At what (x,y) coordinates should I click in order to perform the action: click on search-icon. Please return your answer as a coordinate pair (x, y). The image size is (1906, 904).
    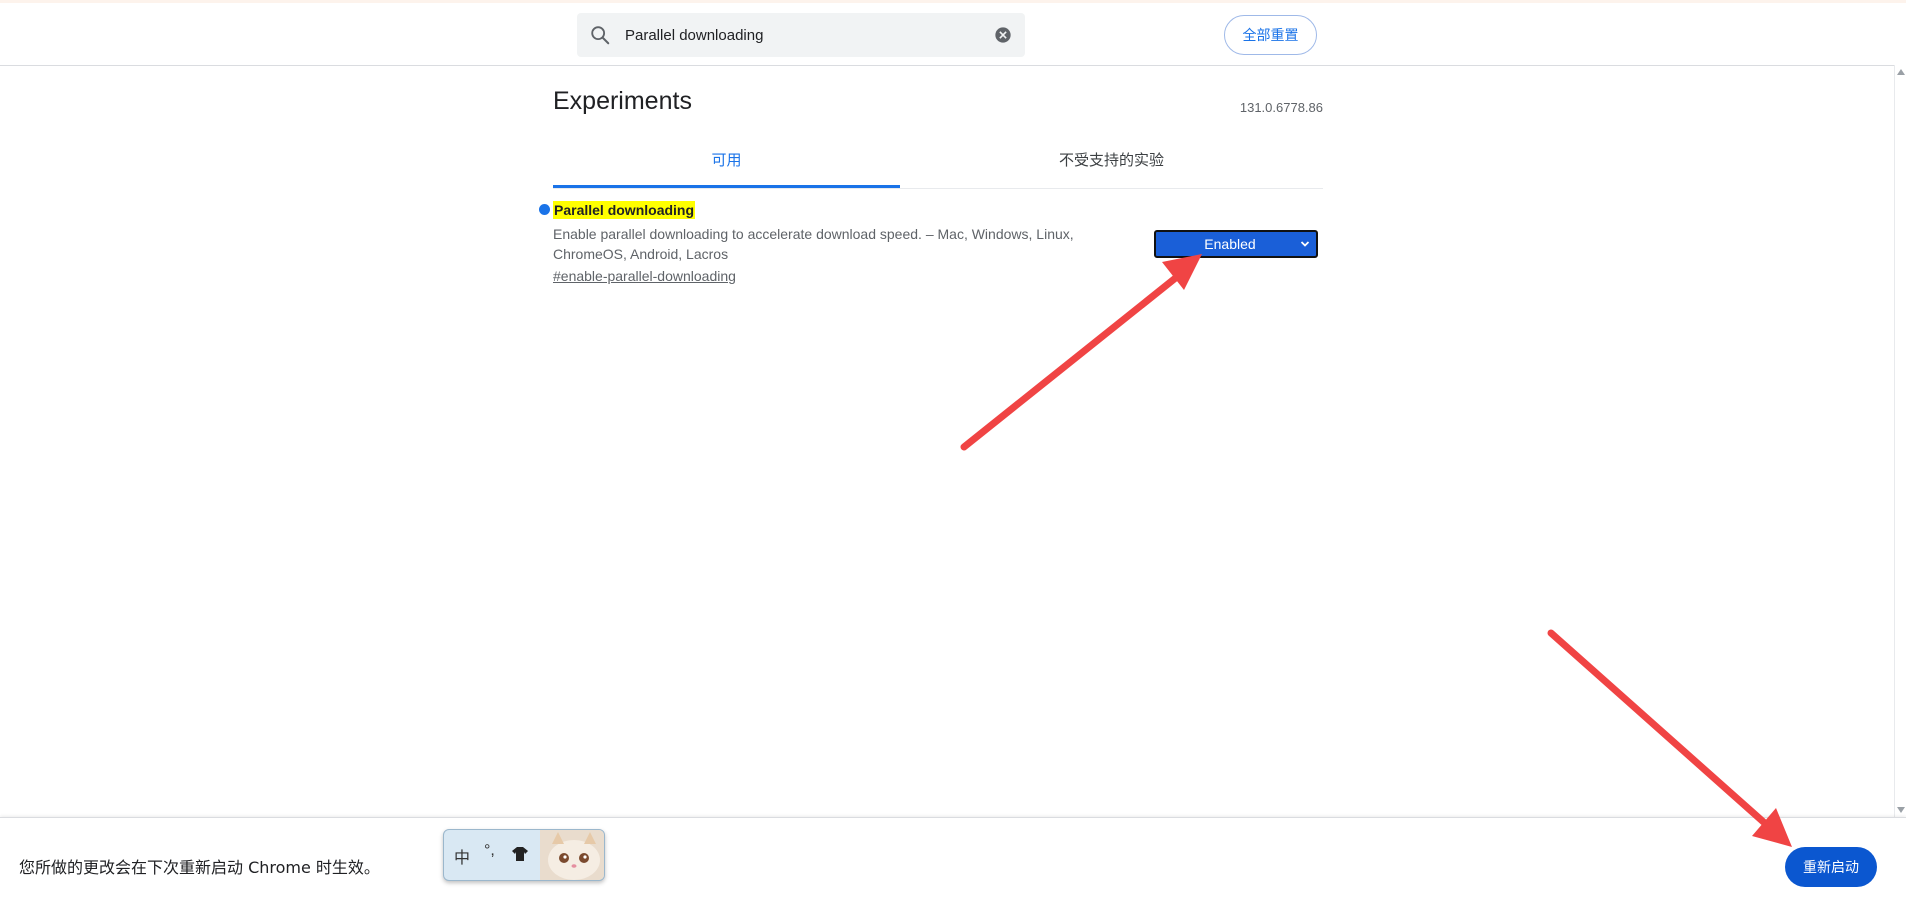
    Looking at the image, I should click on (600, 35).